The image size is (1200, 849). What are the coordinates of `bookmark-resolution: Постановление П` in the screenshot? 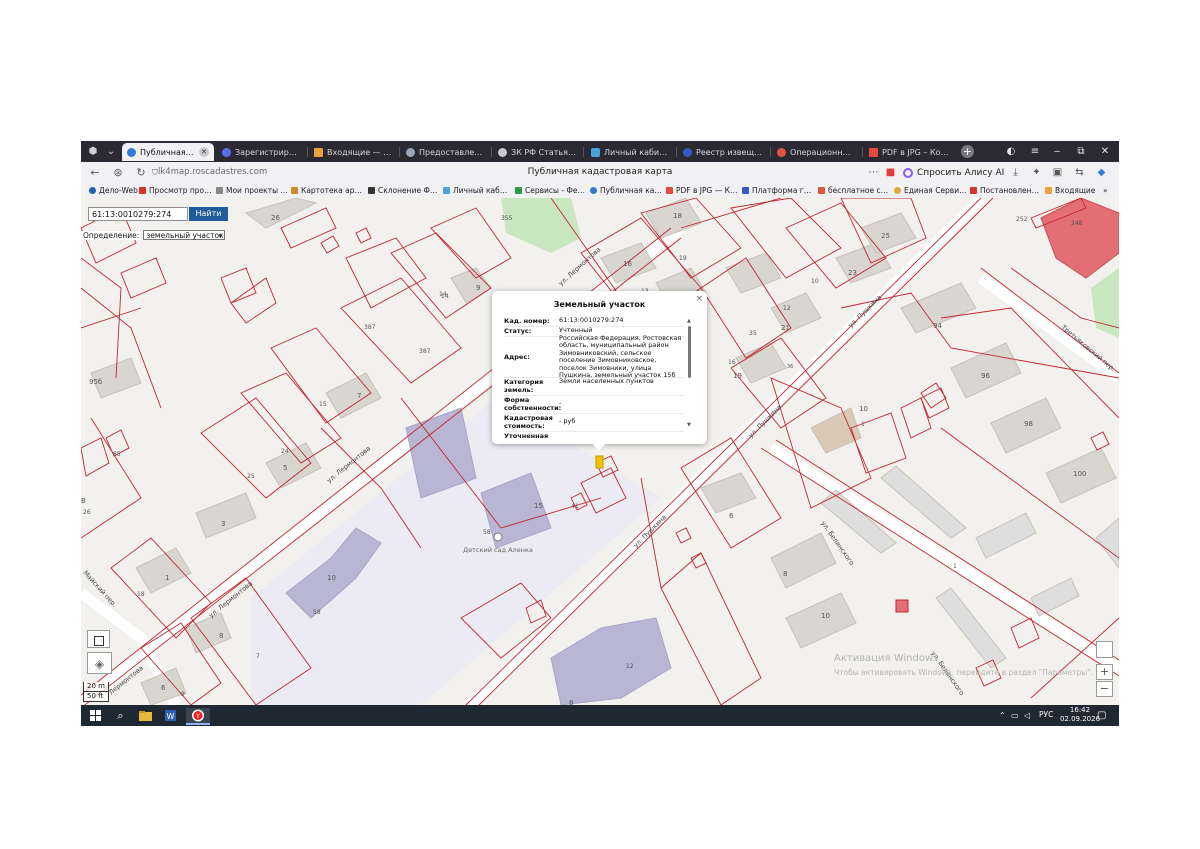 It's located at (1006, 190).